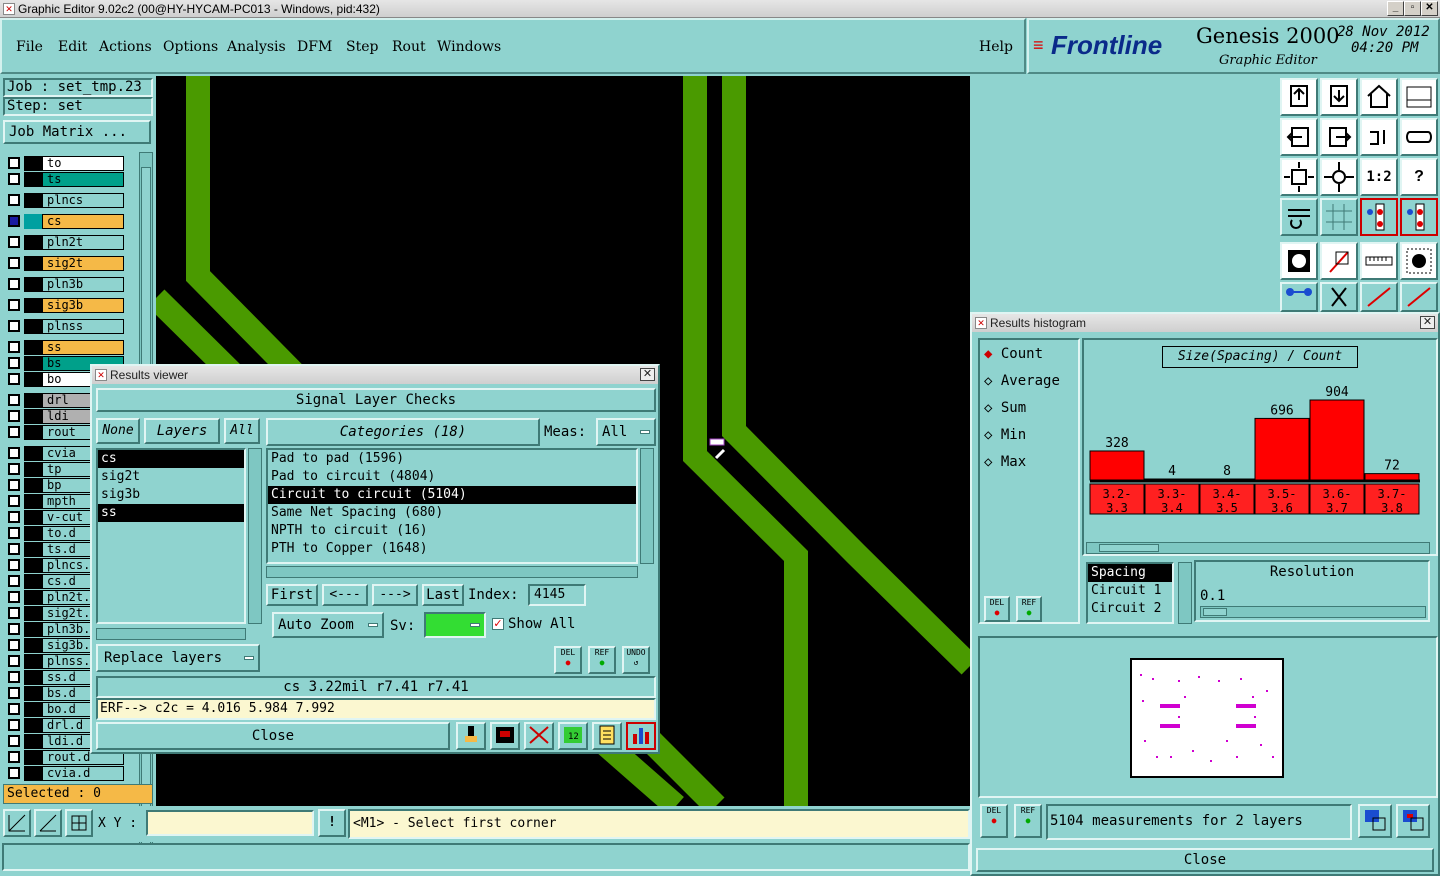 This screenshot has width=1440, height=876. What do you see at coordinates (626, 432) in the screenshot?
I see `meas-dropdown: All` at bounding box center [626, 432].